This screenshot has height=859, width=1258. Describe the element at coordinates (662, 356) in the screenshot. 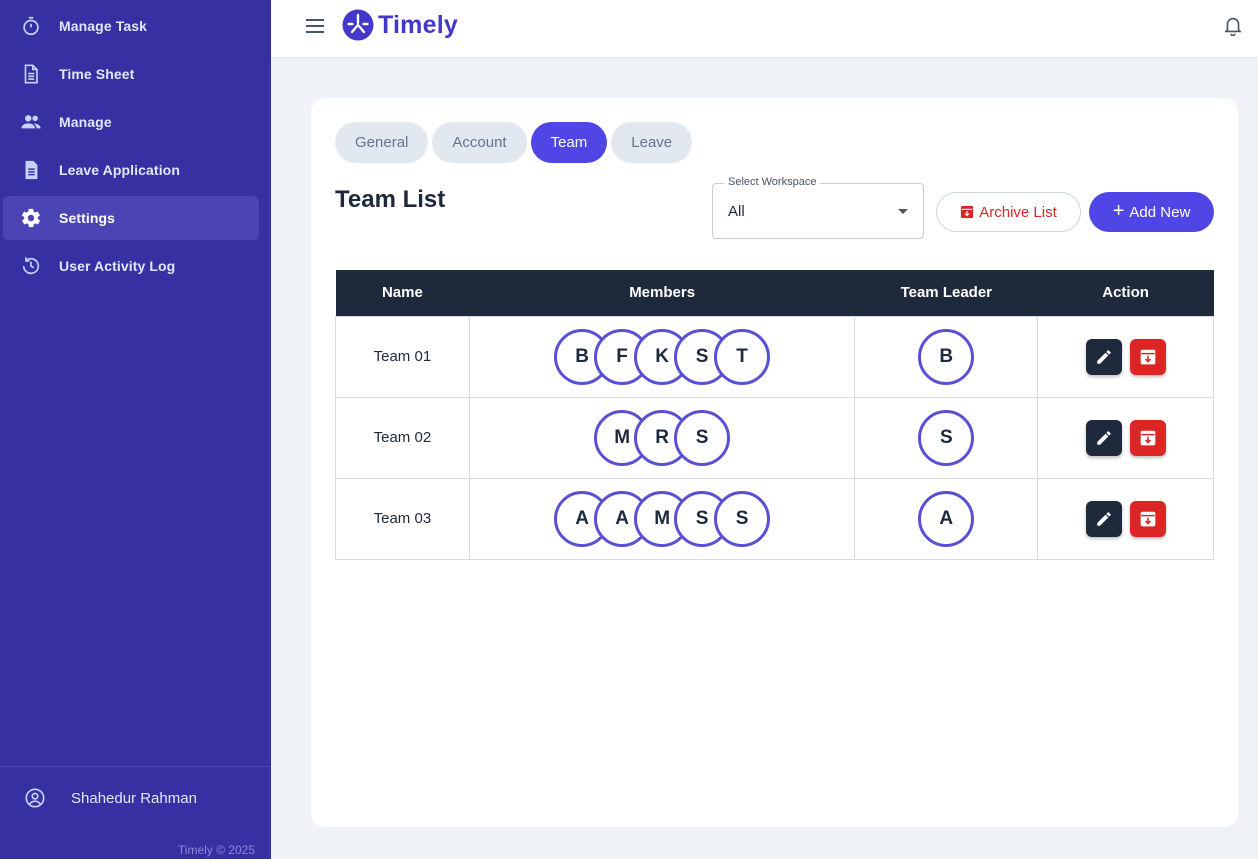

I see `team-members: B F K S T` at that location.